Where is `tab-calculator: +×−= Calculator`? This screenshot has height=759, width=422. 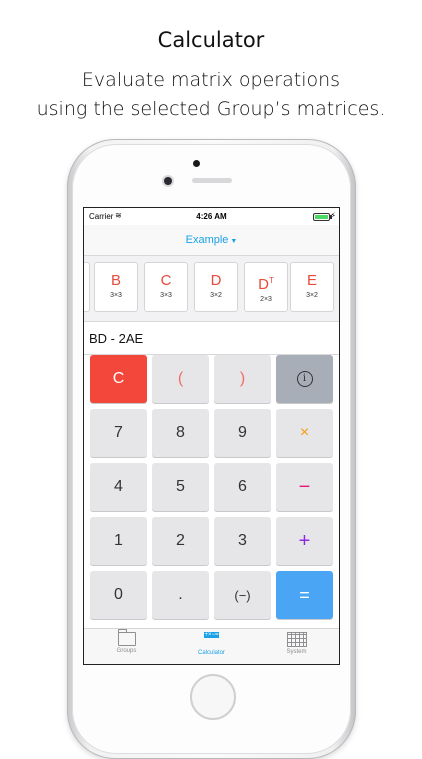 tab-calculator: +×−= Calculator is located at coordinates (211, 644).